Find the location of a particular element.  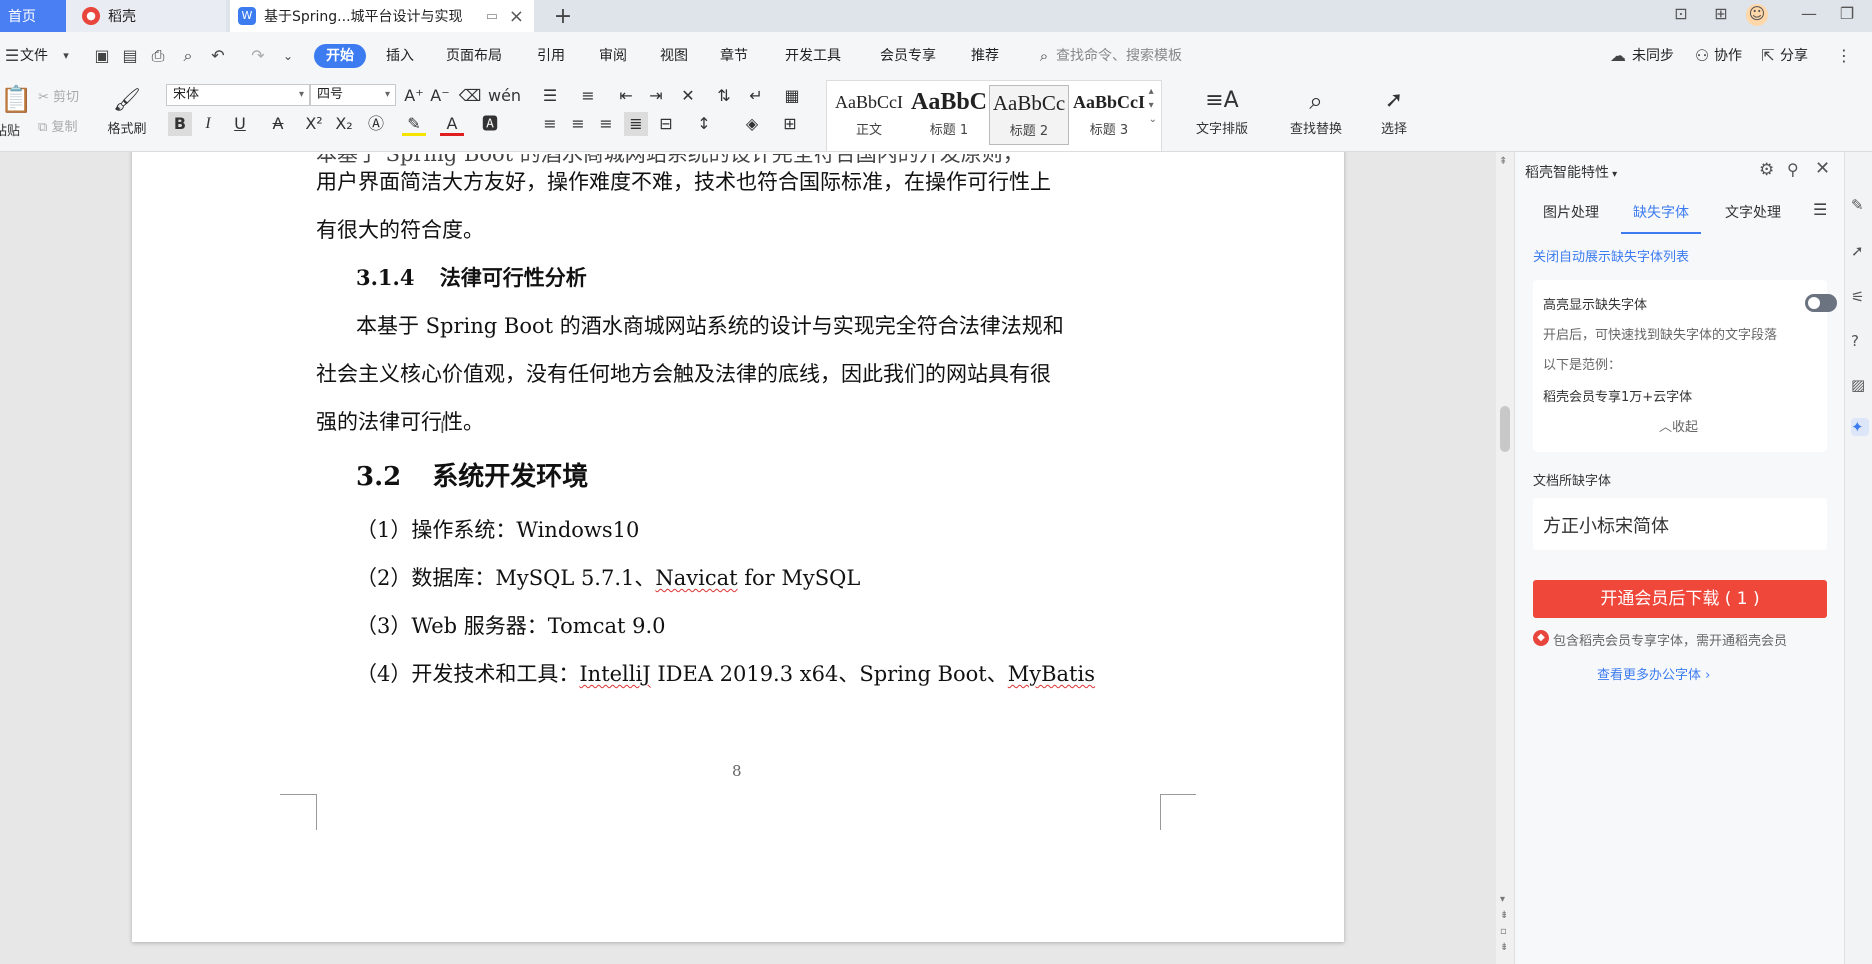

image-tool-icon: ▨ is located at coordinates (1860, 385).